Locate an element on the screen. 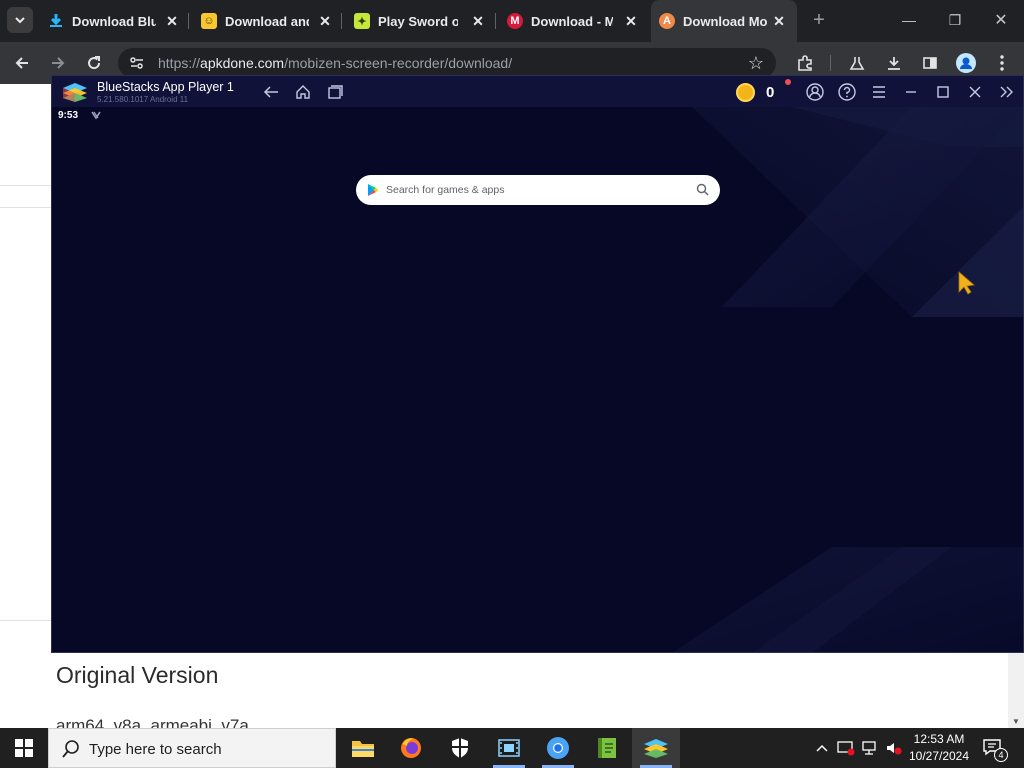 The height and width of the screenshot is (768, 1024). network-button is located at coordinates (870, 748).